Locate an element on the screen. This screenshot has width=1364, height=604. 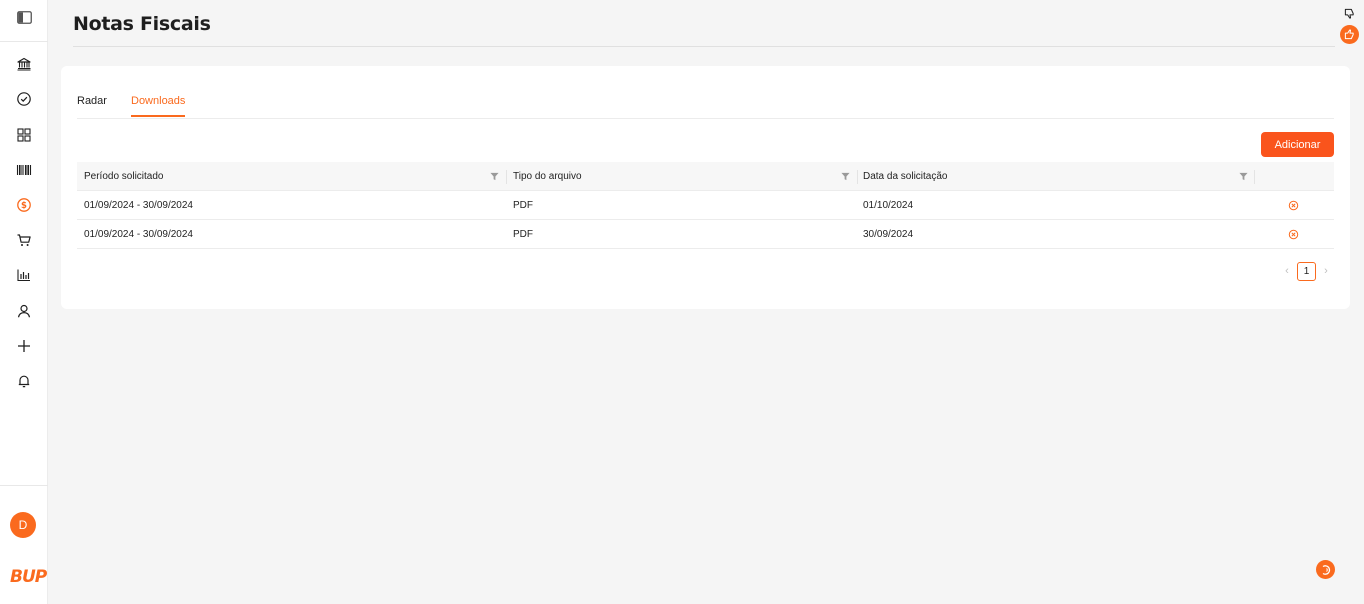
pagination: ‹ 1 › is located at coordinates (1306, 271).